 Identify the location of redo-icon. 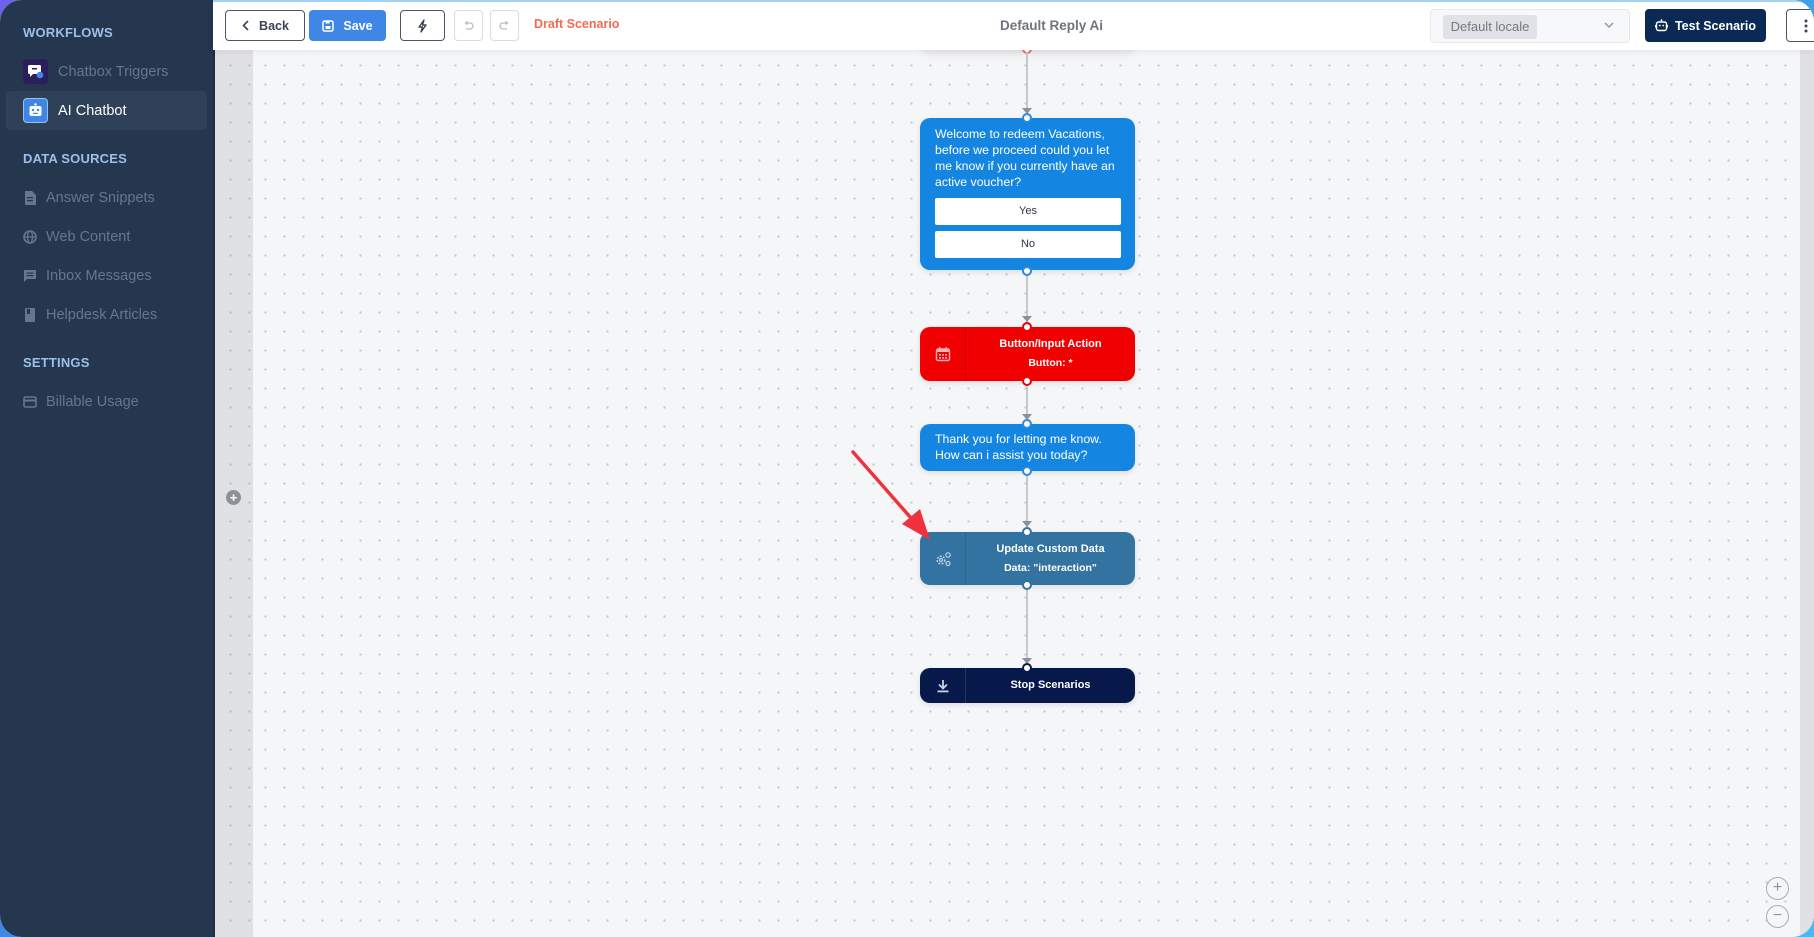
(504, 25).